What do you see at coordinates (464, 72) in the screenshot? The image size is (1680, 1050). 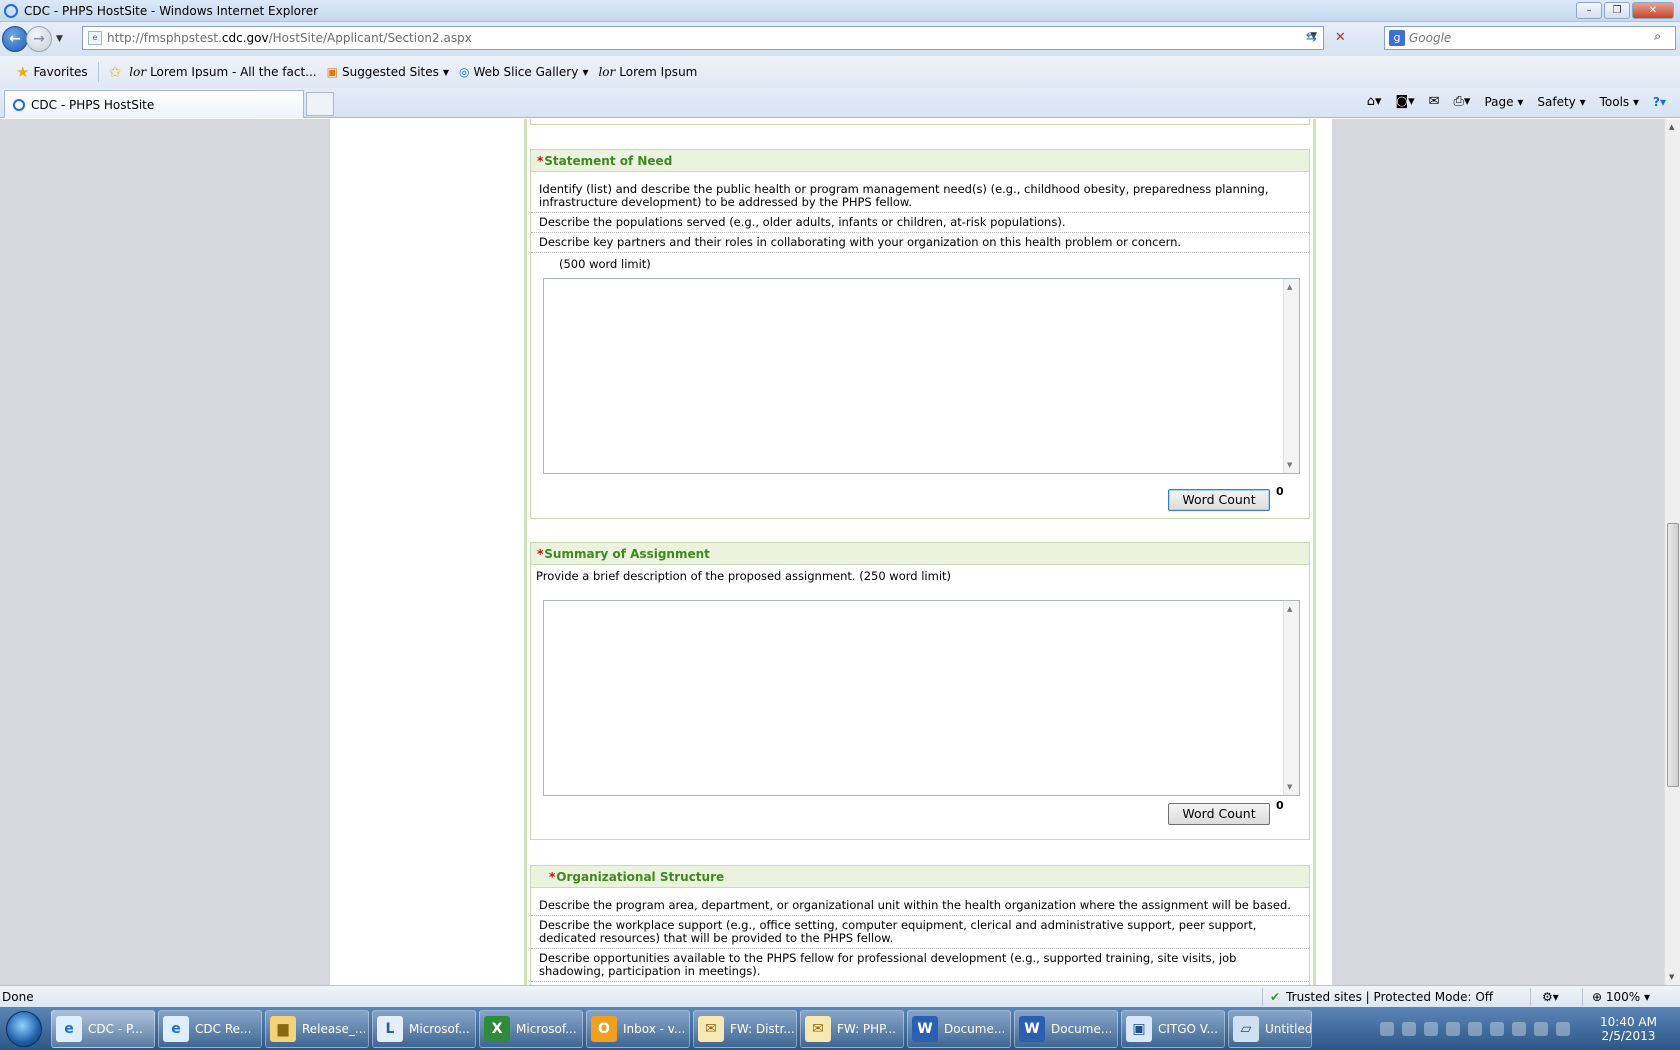 I see `web-slice-icon: ◎` at bounding box center [464, 72].